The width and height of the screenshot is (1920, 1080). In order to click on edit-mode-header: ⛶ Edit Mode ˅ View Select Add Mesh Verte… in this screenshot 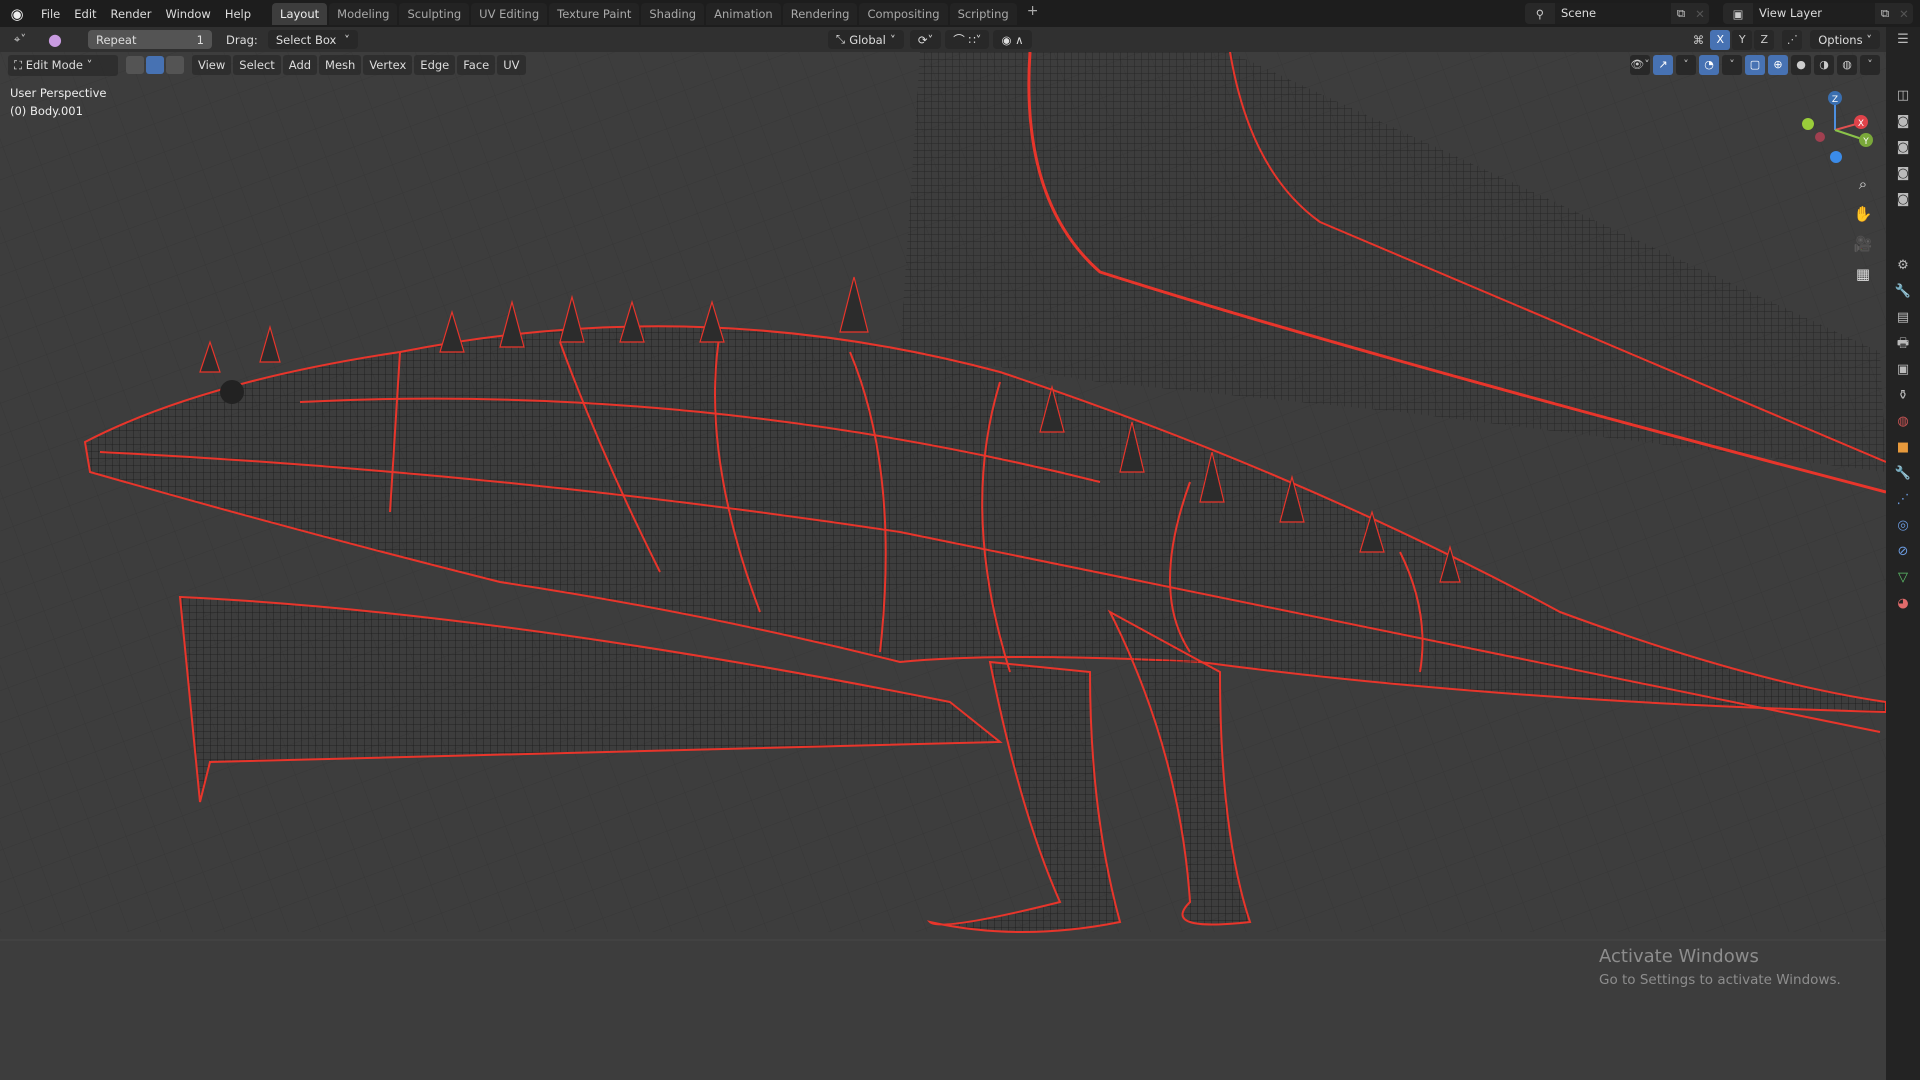, I will do `click(267, 65)`.